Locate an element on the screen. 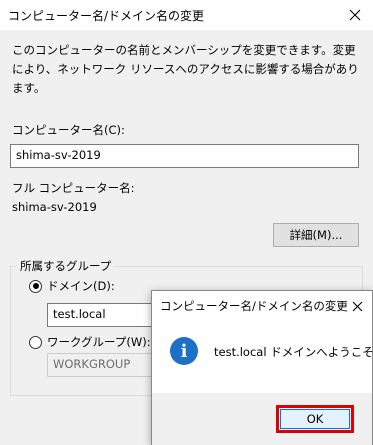  workgroup-radio-label: ワークグループ(W): is located at coordinates (99, 342).